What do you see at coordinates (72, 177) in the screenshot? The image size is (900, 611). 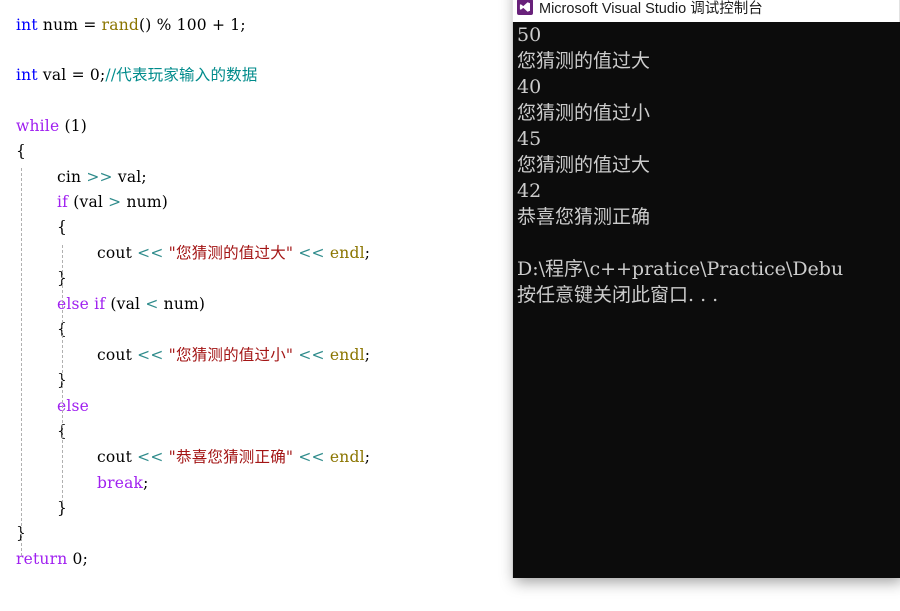 I see `code-token: cin` at bounding box center [72, 177].